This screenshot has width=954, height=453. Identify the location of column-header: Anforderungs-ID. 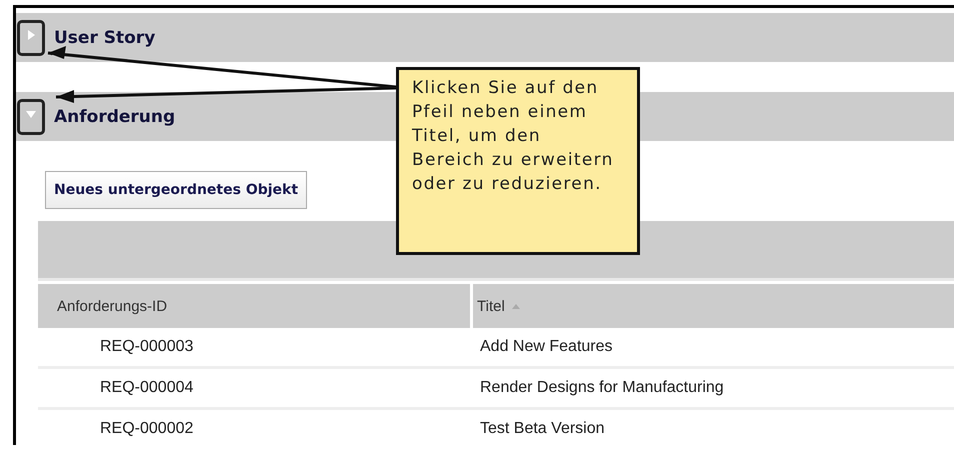
(255, 306).